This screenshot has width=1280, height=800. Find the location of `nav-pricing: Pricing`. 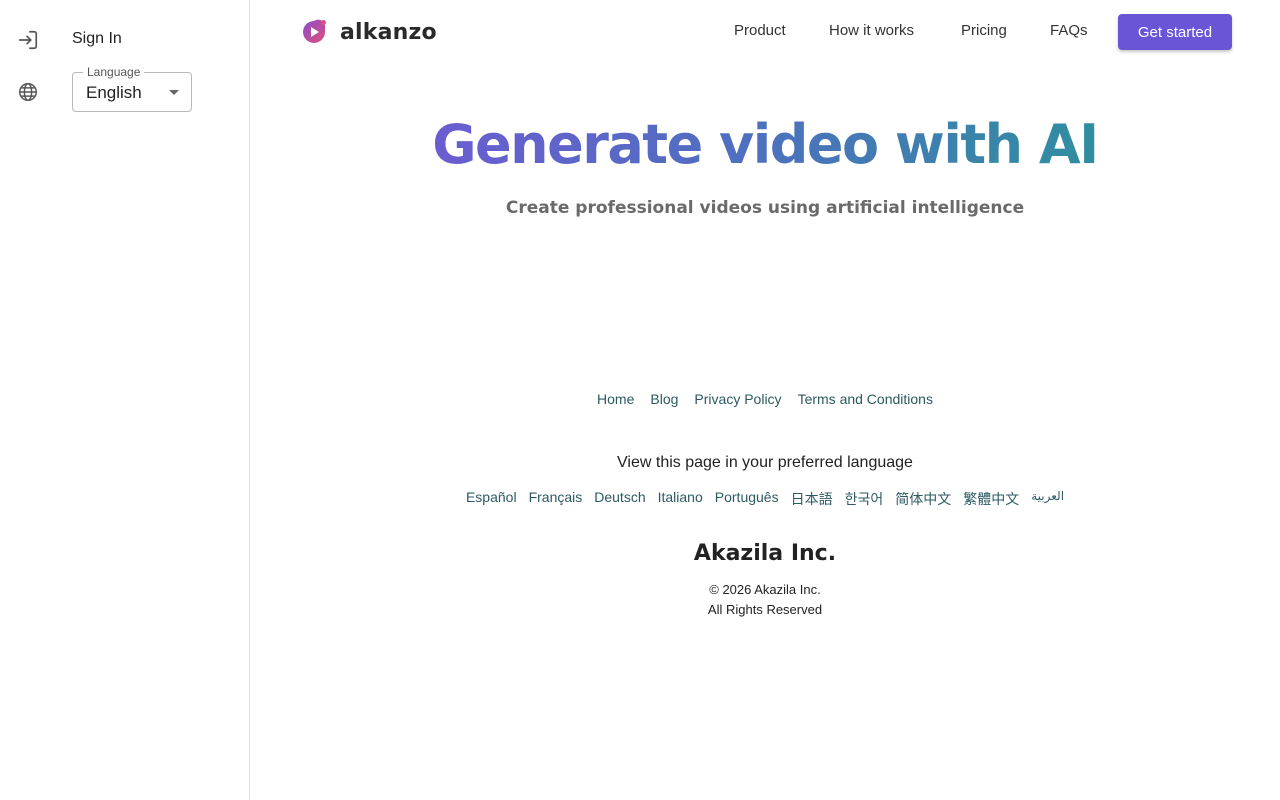

nav-pricing: Pricing is located at coordinates (984, 32).